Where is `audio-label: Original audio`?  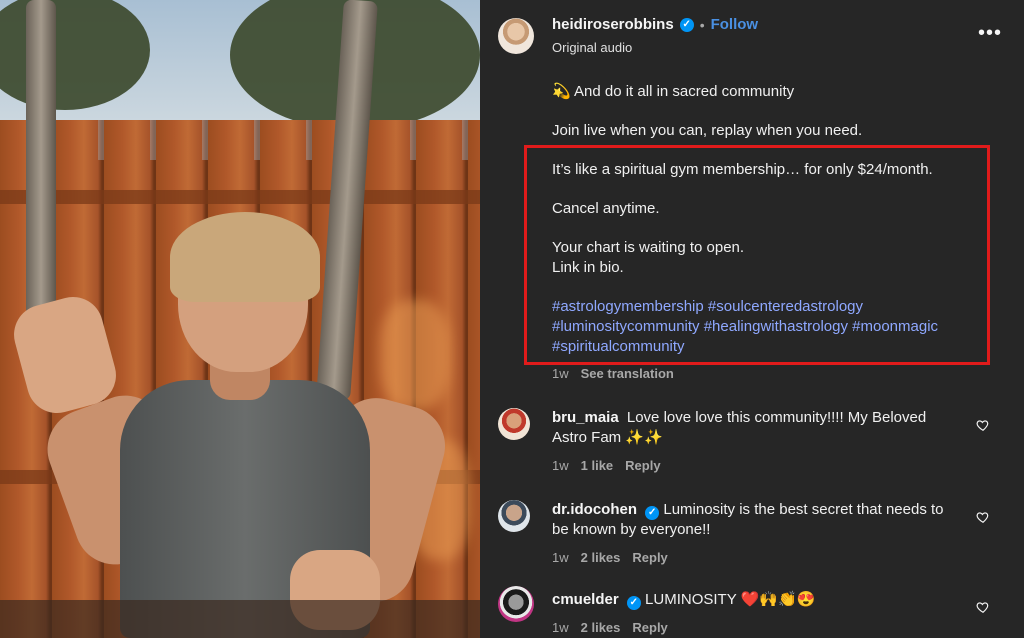 audio-label: Original audio is located at coordinates (592, 47).